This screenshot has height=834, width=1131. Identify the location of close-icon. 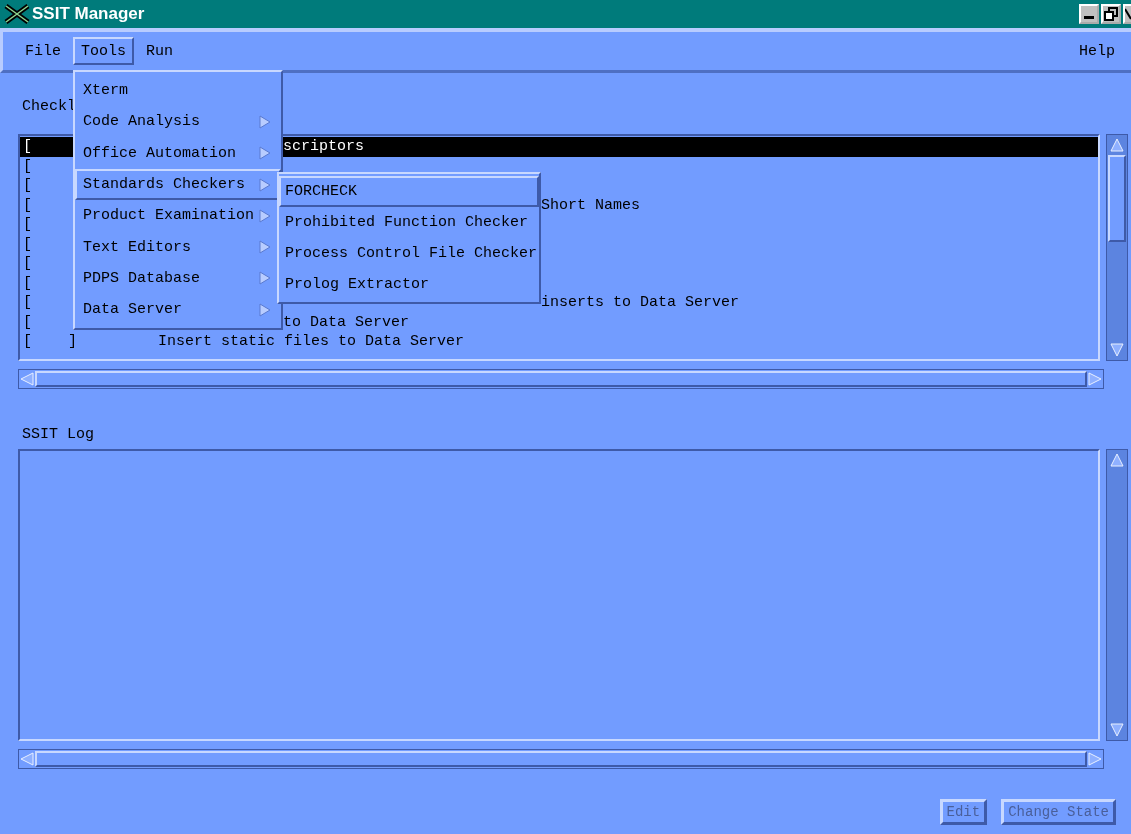
(1128, 14).